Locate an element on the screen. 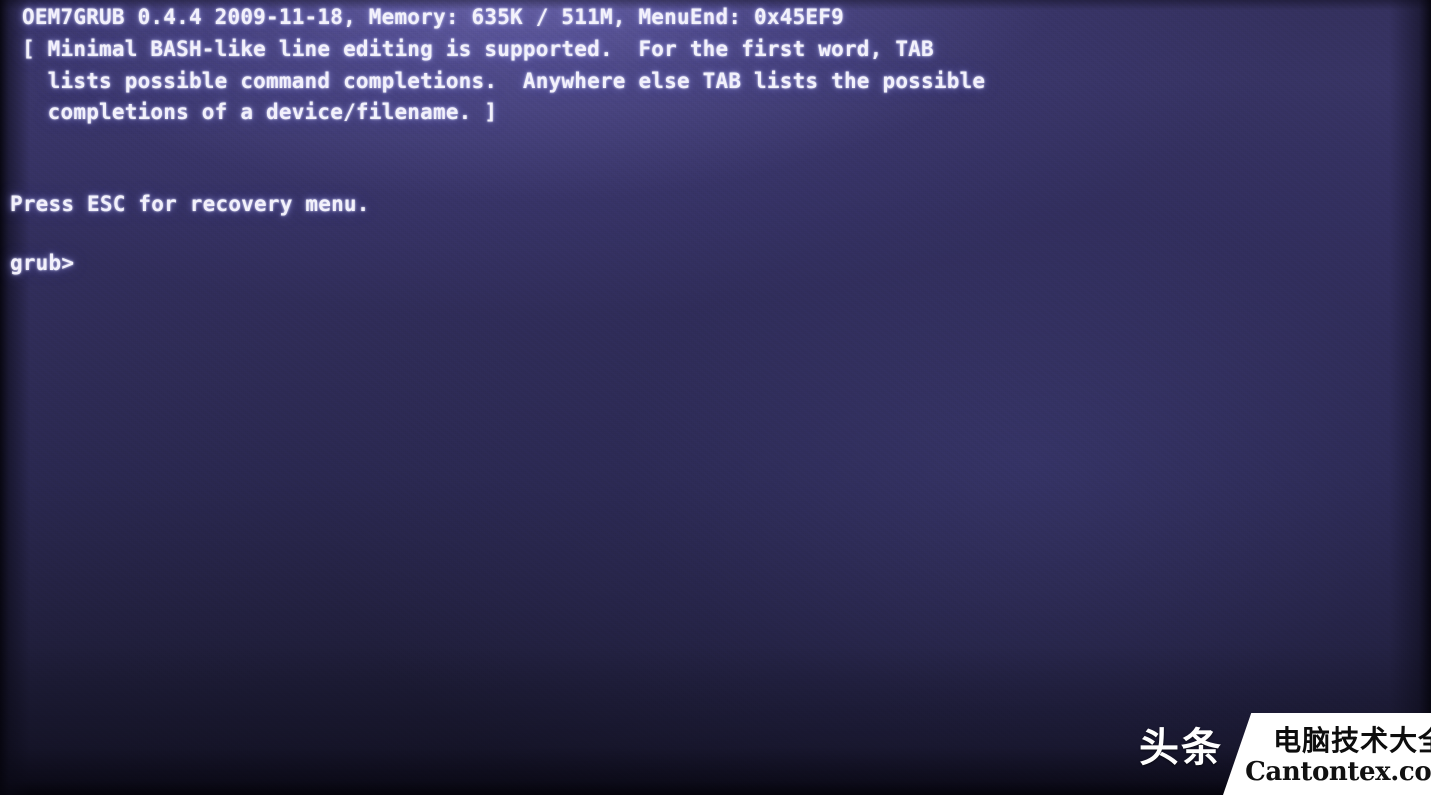  recovery-menu-notice: Press ESC for recovery menu. is located at coordinates (190, 204).